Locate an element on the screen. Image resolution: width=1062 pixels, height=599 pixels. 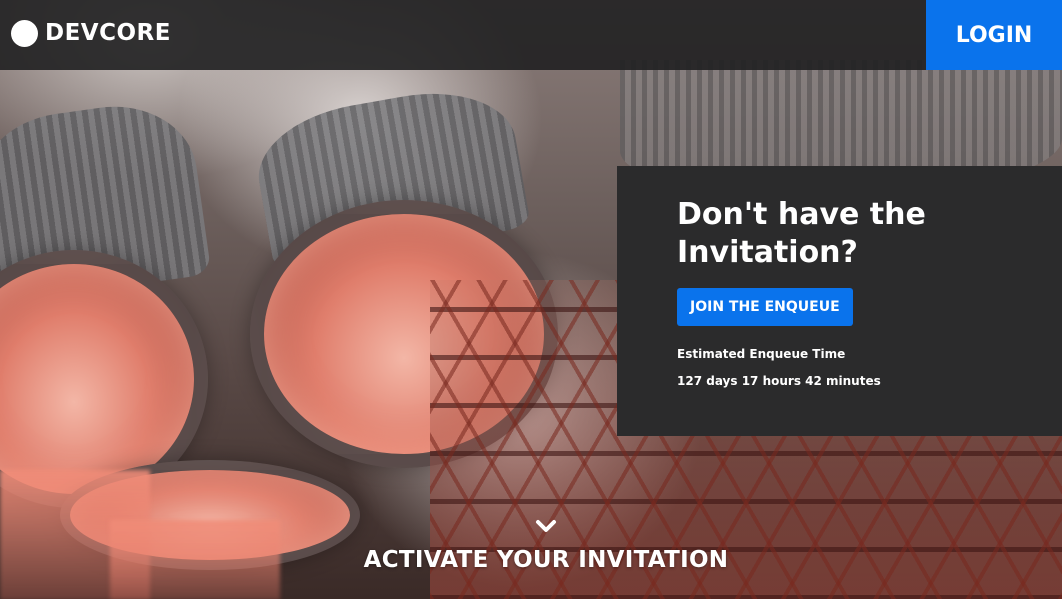
brand-link: DEVCORE is located at coordinates (91, 33).